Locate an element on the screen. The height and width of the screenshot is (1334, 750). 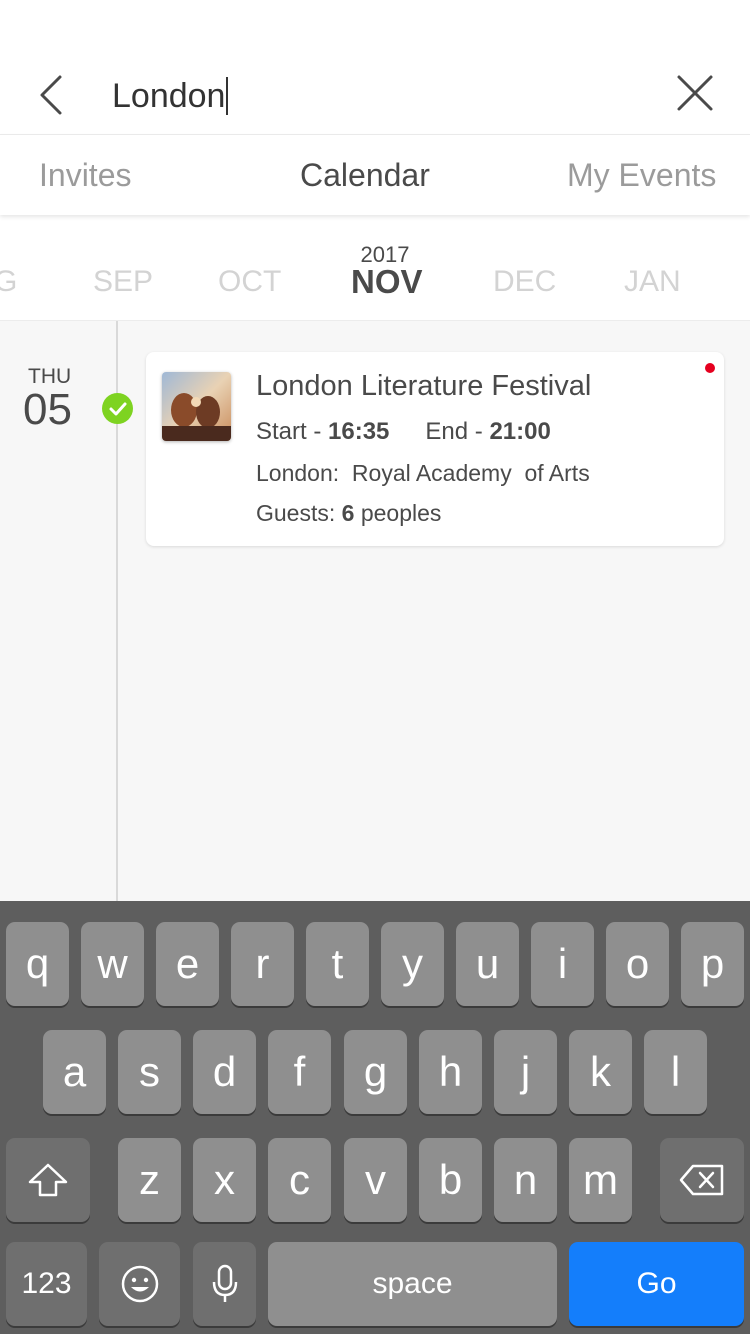
backspace-icon is located at coordinates (701, 1180).